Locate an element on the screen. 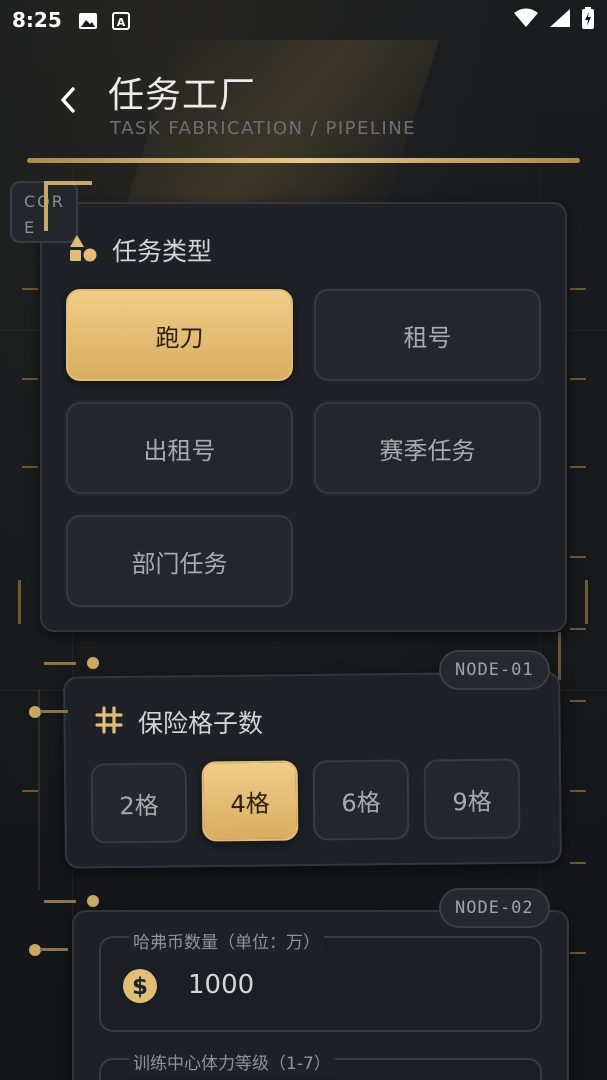  status-time: 8:25 is located at coordinates (37, 20).